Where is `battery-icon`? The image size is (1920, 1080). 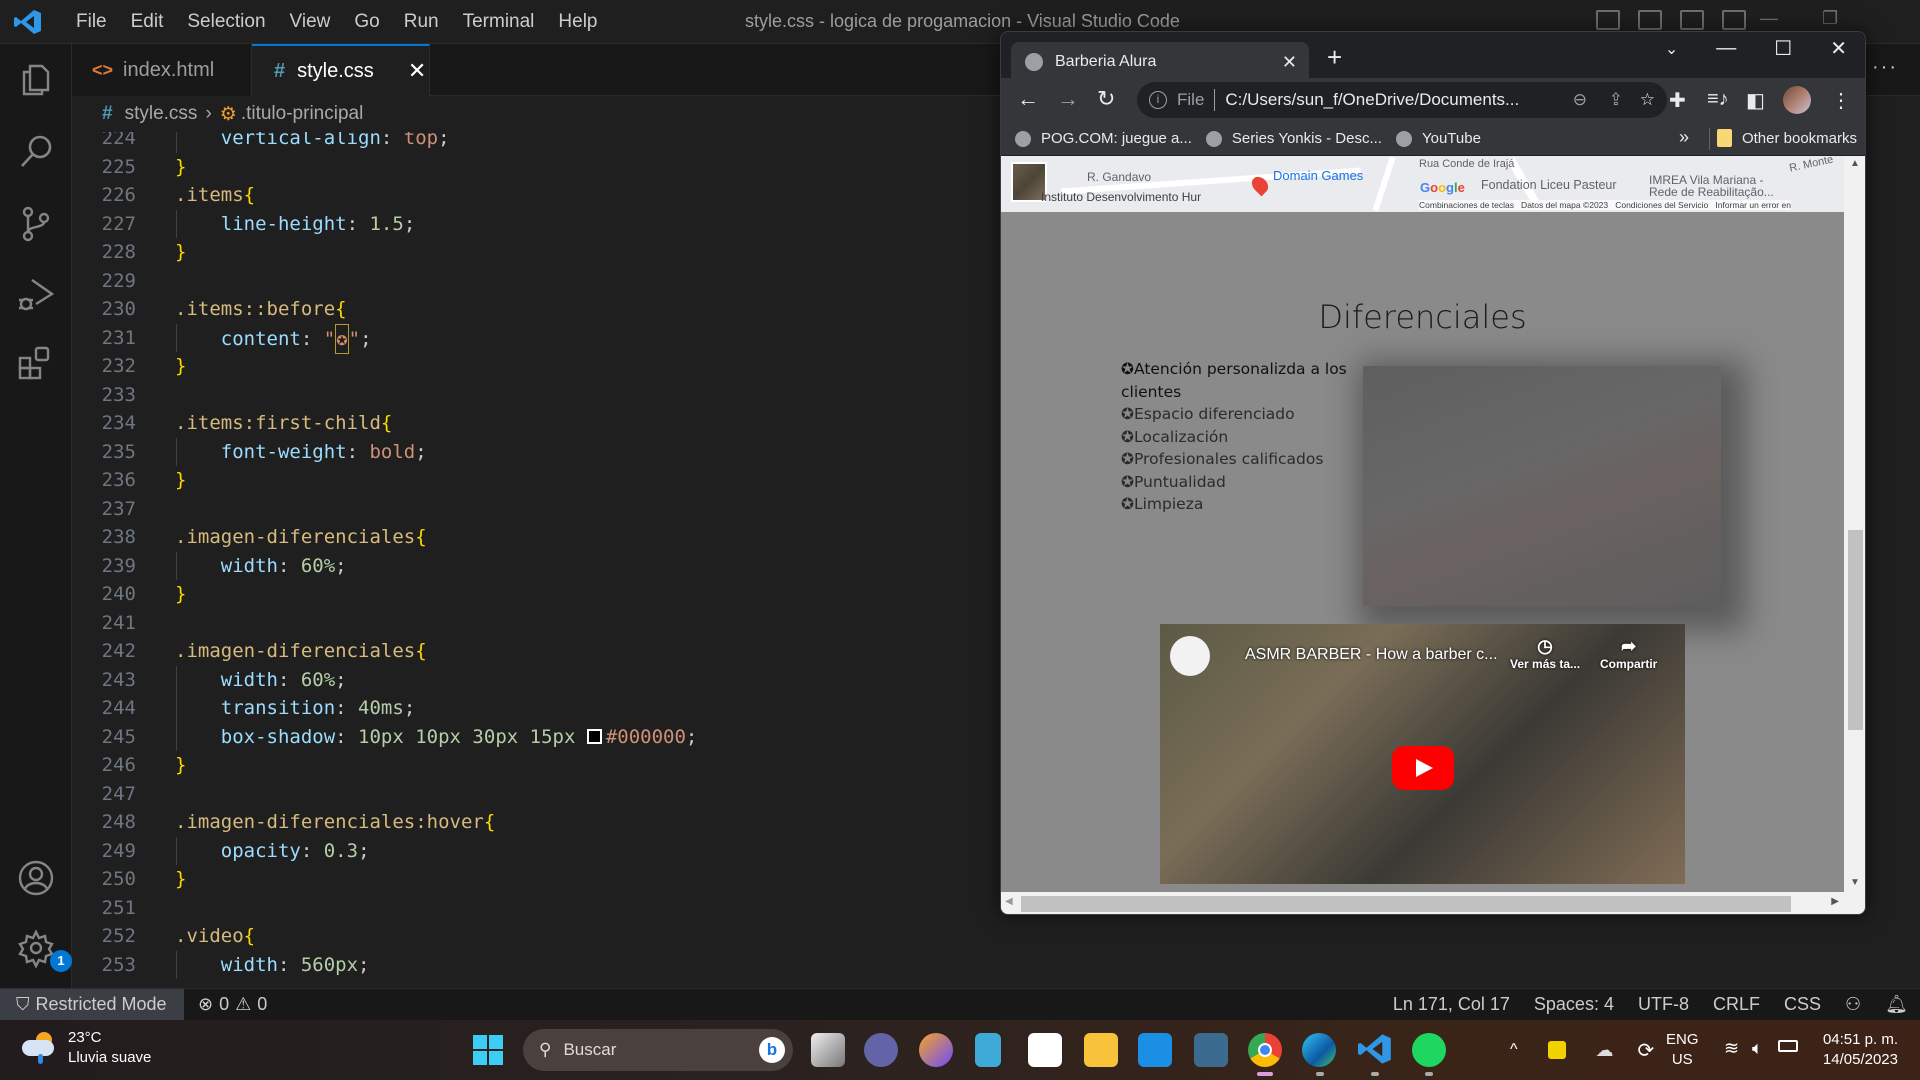
battery-icon is located at coordinates (1788, 1046).